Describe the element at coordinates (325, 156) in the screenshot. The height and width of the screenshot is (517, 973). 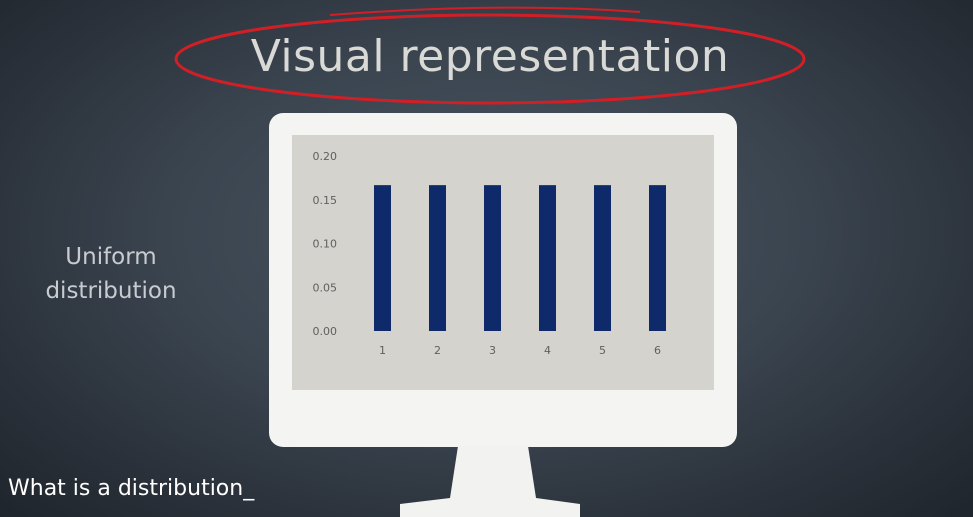
I see `y-tick-label: 0.20` at that location.